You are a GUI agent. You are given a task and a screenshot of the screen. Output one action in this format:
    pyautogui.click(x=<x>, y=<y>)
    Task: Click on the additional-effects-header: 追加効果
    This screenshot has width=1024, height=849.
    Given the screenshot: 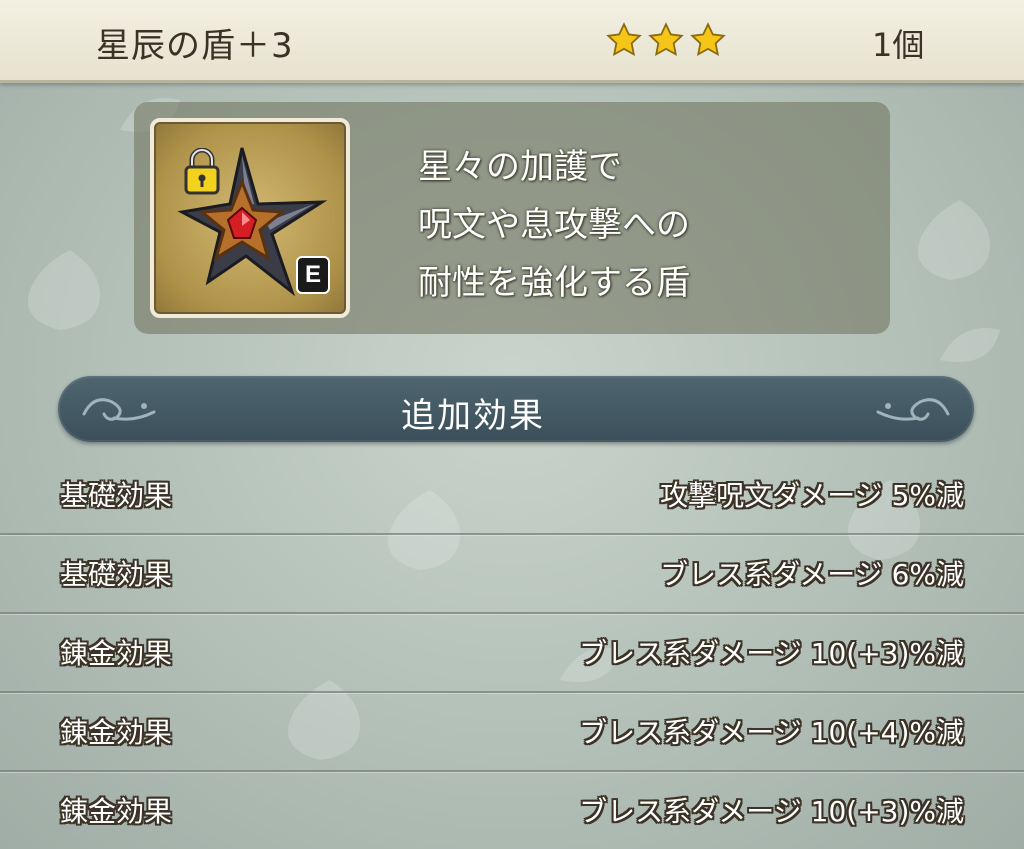 What is the action you would take?
    pyautogui.click(x=516, y=409)
    